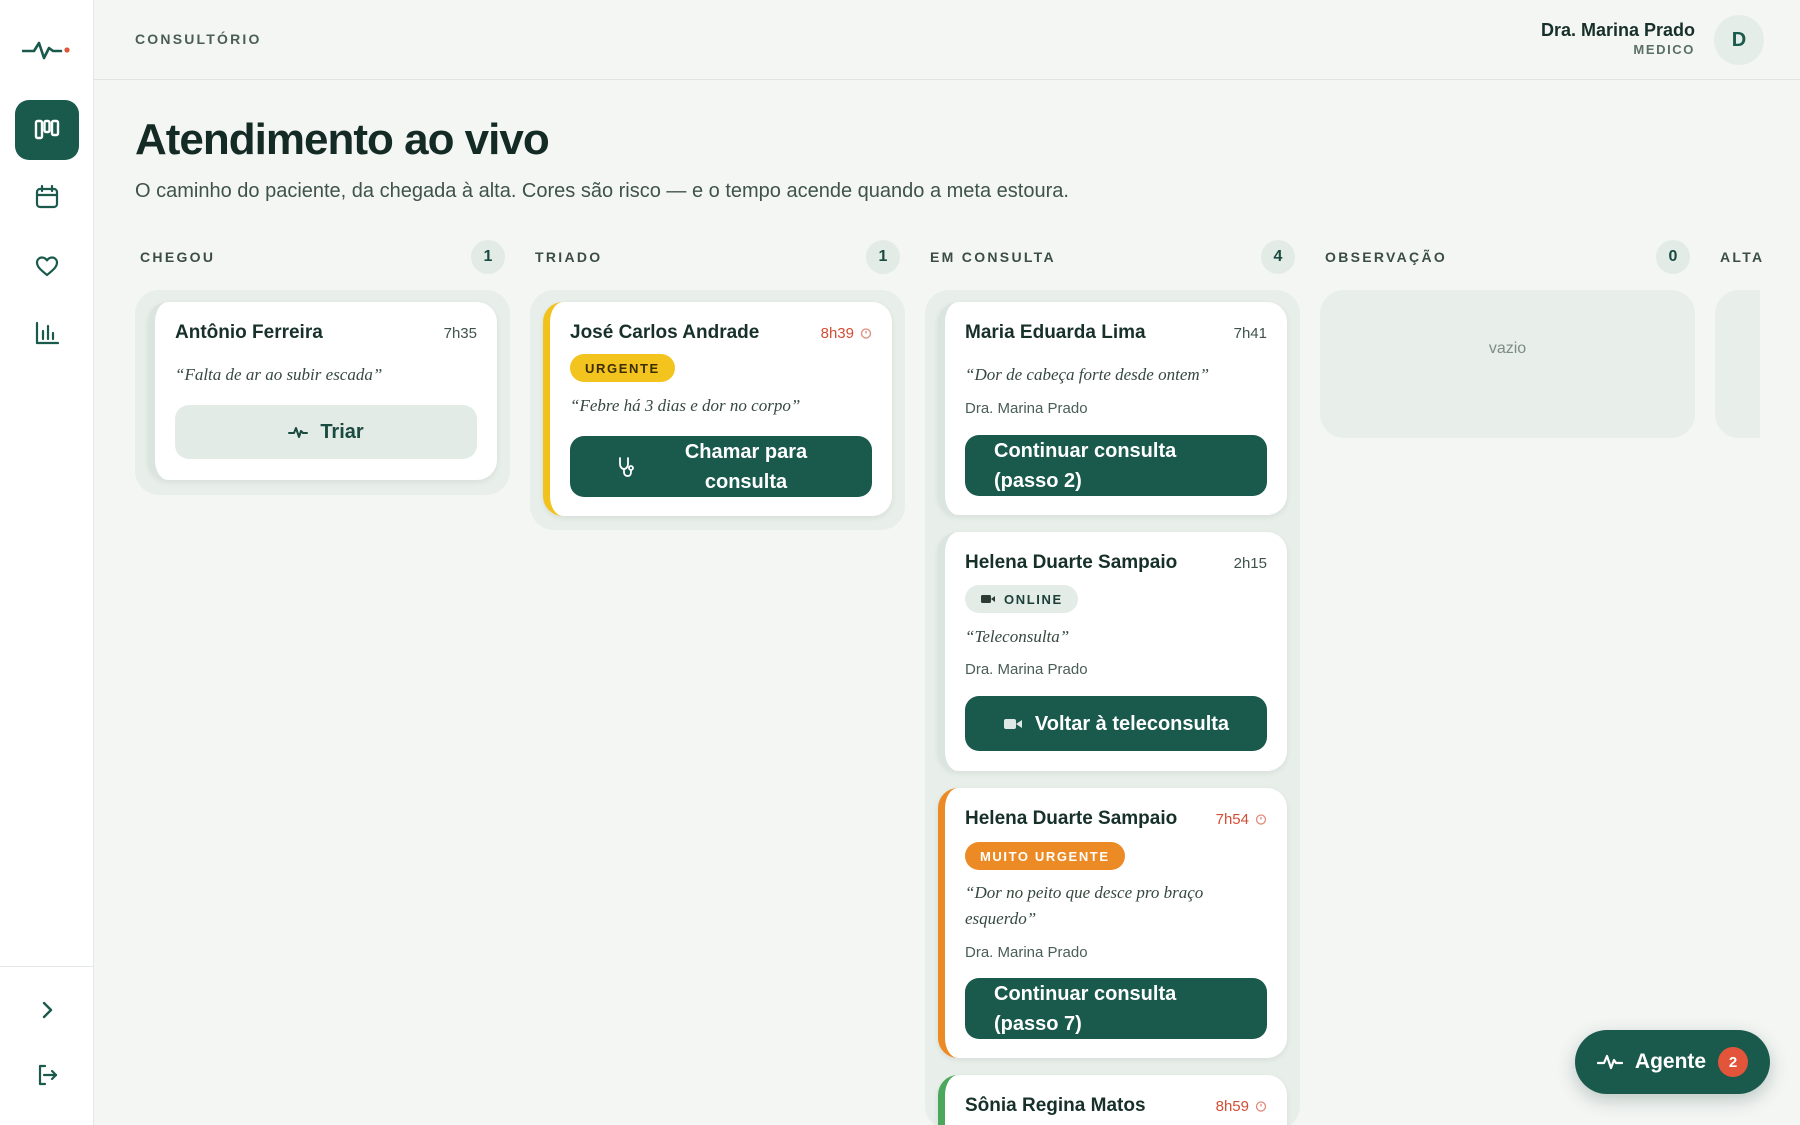 The width and height of the screenshot is (1800, 1125). What do you see at coordinates (1507, 364) in the screenshot?
I see `lane-observacao: vazio` at bounding box center [1507, 364].